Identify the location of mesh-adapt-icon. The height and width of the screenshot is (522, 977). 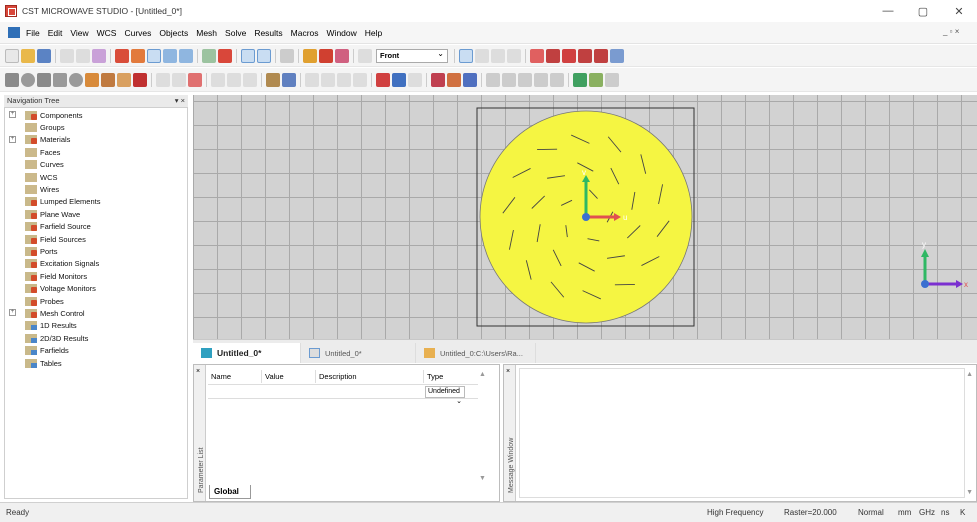
(541, 79).